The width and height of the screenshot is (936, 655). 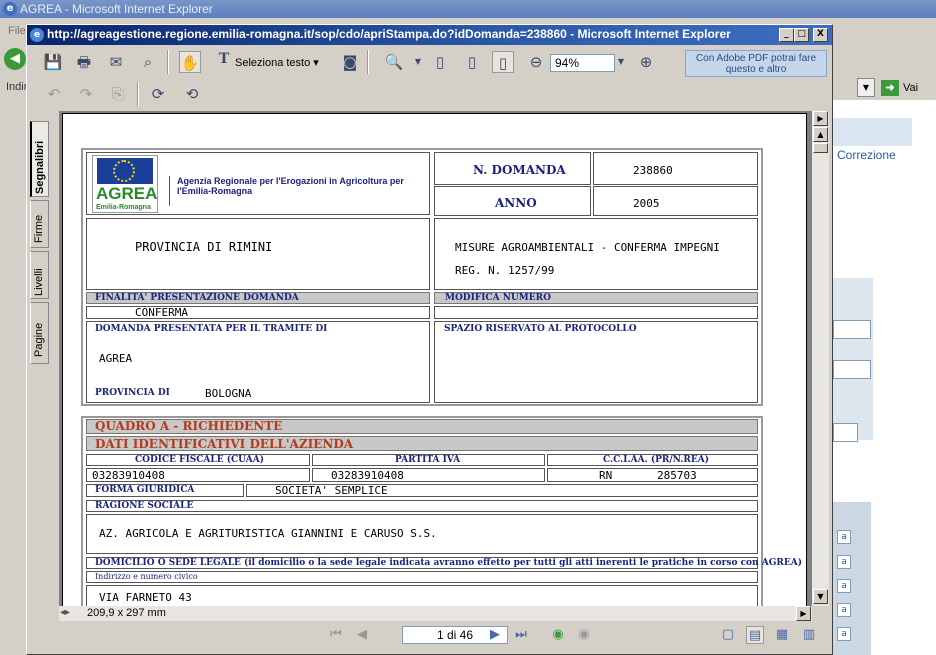 What do you see at coordinates (39, 159) in the screenshot?
I see `tab-segnalibri: Segnalibri` at bounding box center [39, 159].